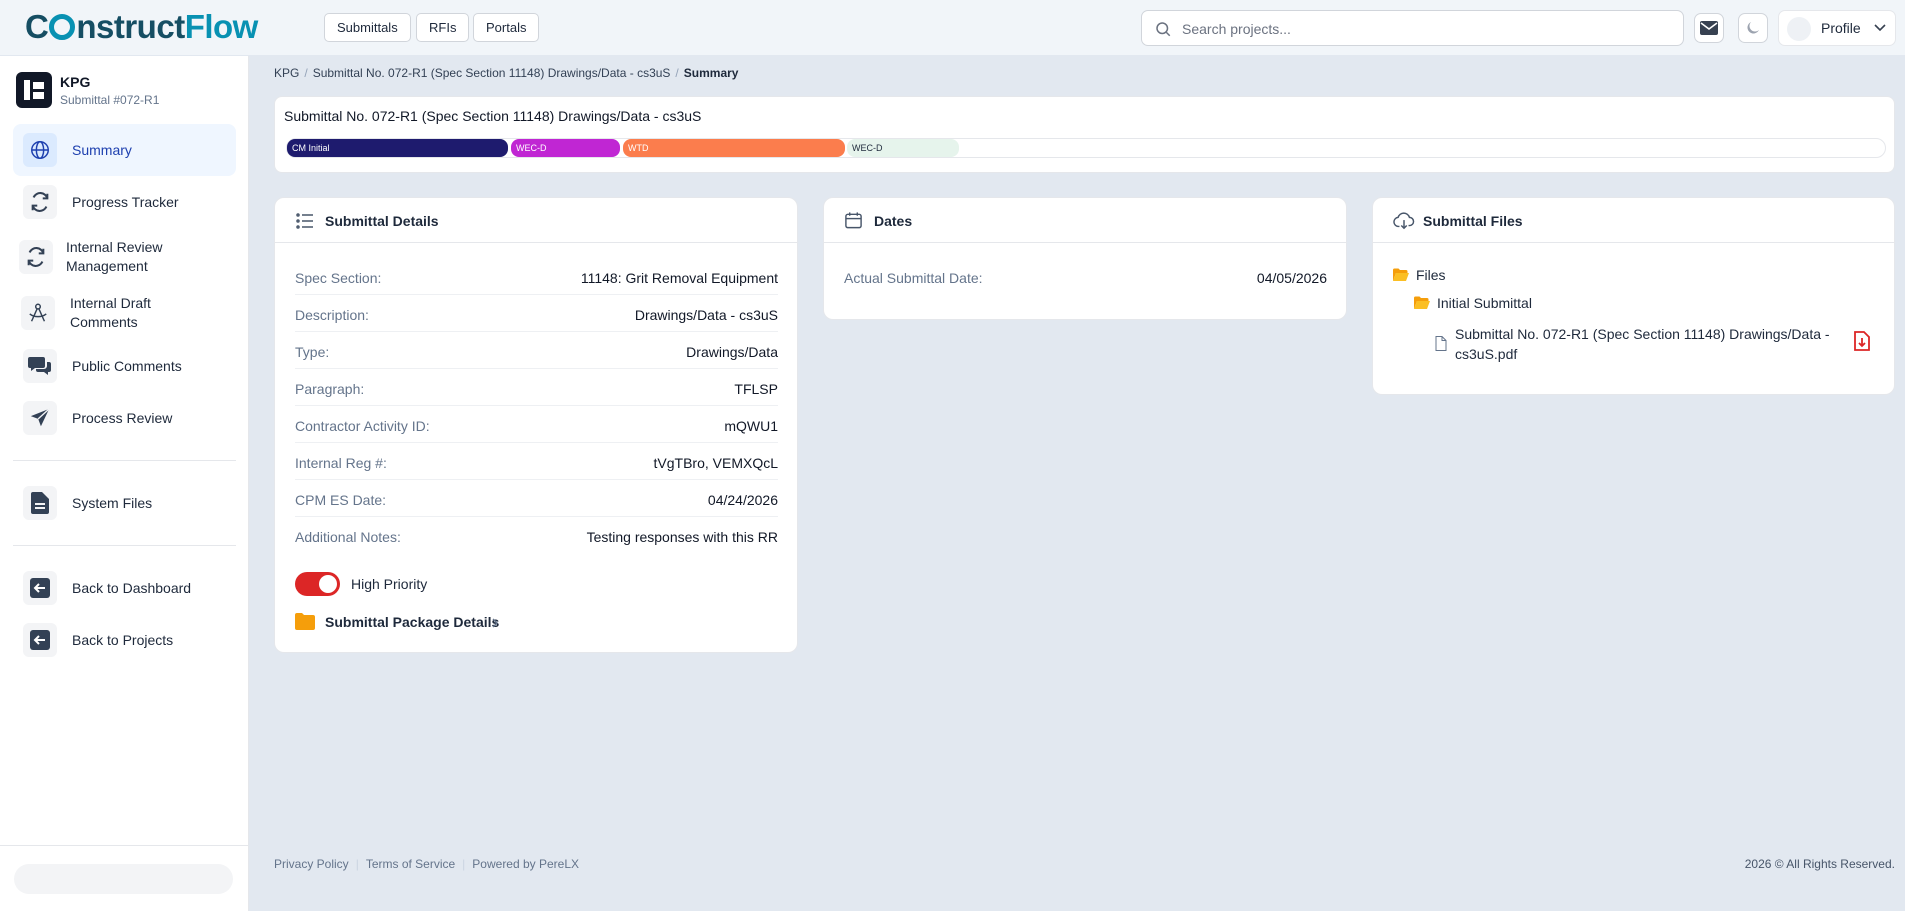 This screenshot has width=1905, height=911. What do you see at coordinates (40, 418) in the screenshot?
I see `paper-plane-icon` at bounding box center [40, 418].